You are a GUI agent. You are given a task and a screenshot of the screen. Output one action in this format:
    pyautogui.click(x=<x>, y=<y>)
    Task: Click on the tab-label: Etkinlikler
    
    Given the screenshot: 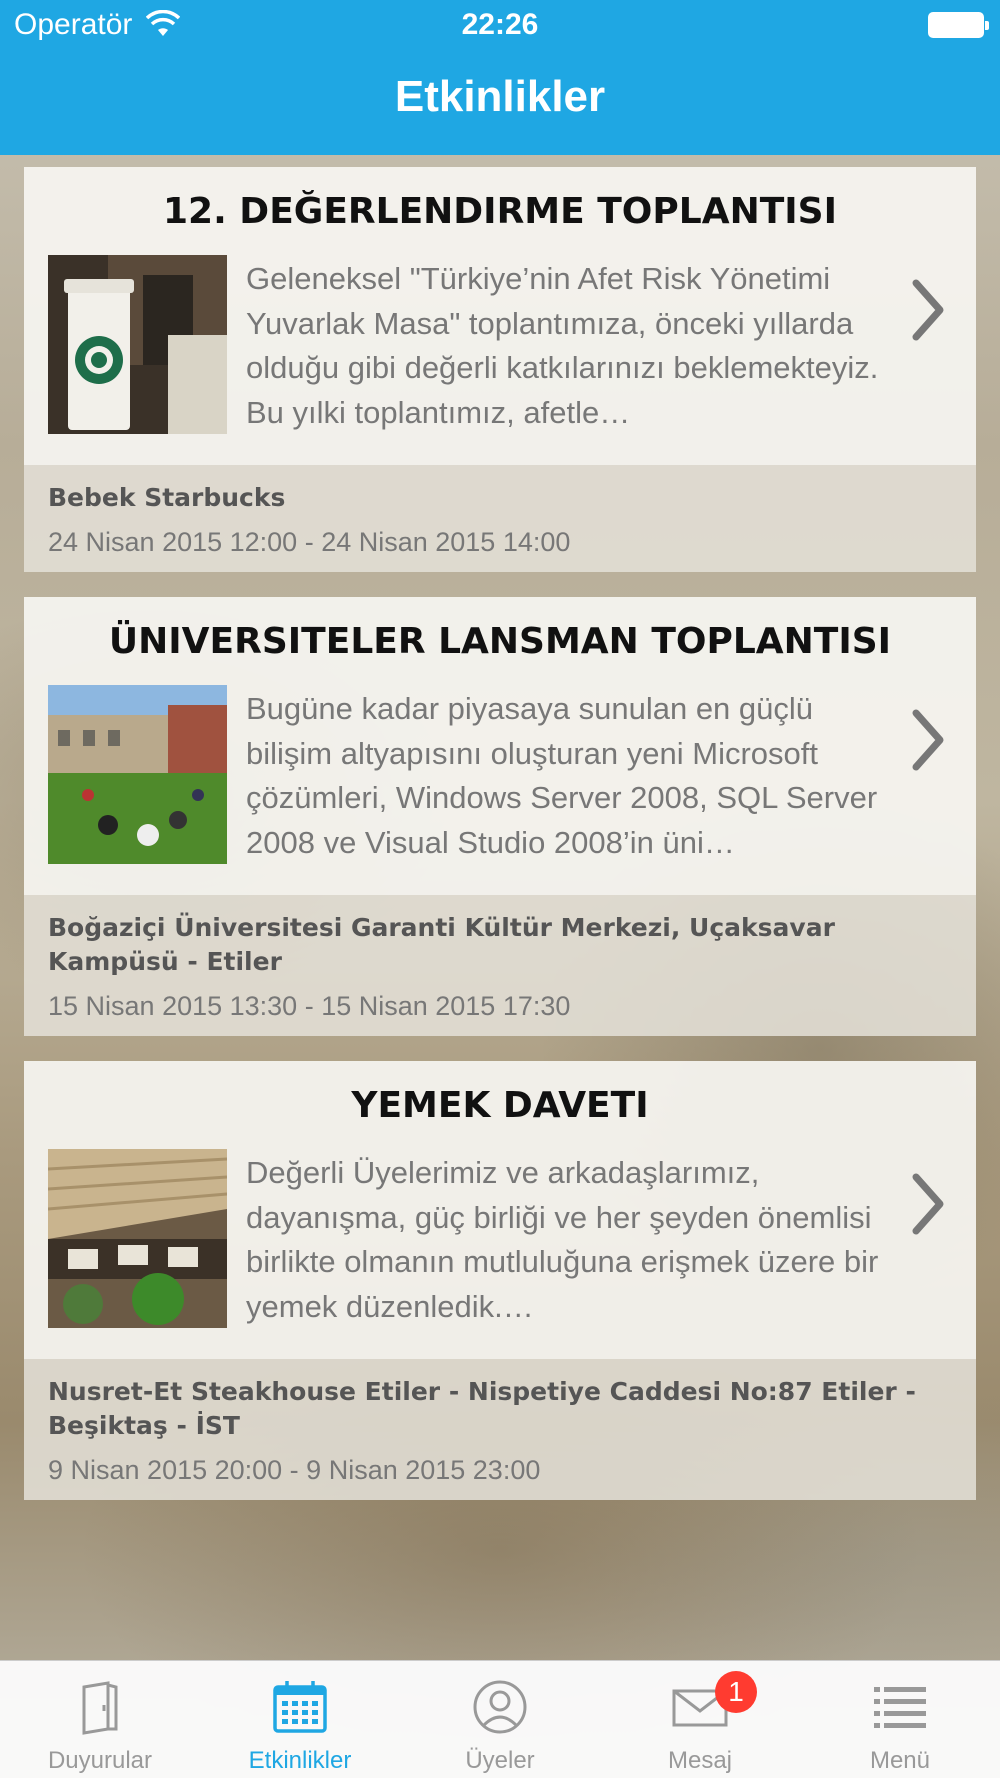 What is the action you would take?
    pyautogui.click(x=300, y=1760)
    